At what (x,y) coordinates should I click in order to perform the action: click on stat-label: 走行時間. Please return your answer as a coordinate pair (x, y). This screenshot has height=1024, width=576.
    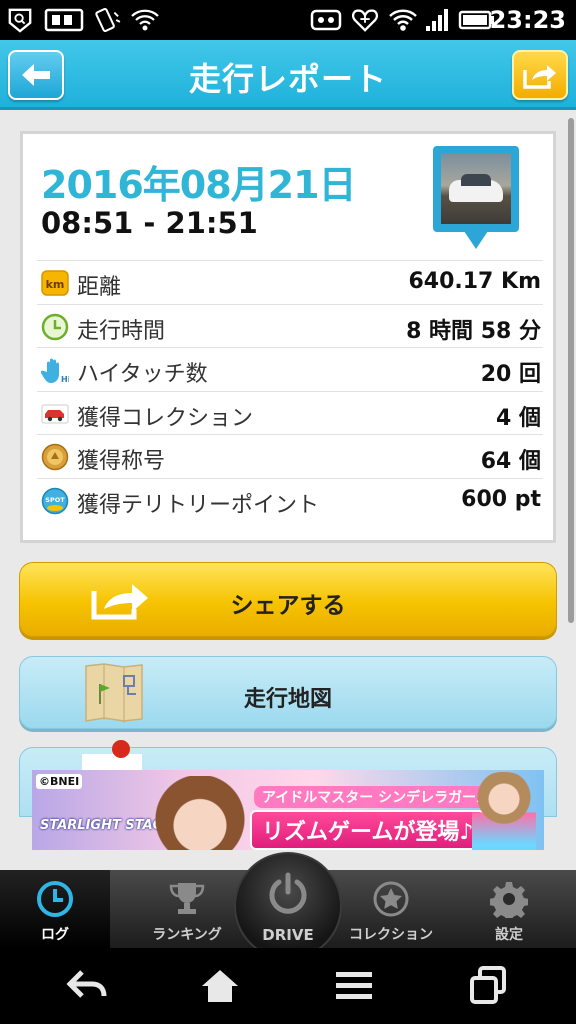
    Looking at the image, I should click on (121, 331).